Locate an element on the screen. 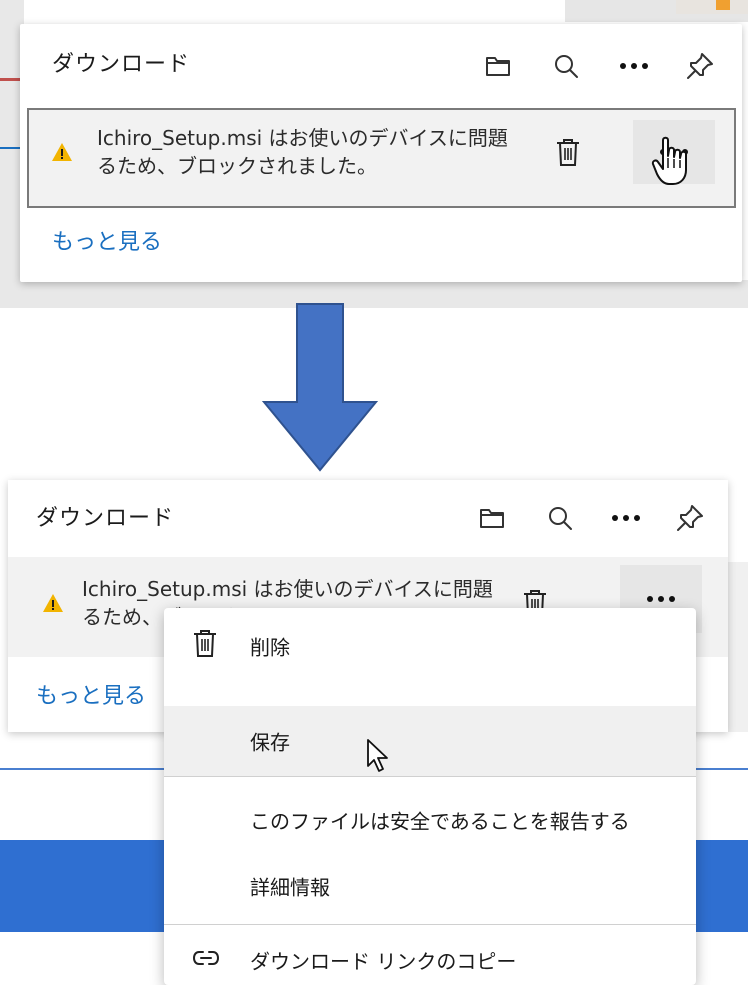 The width and height of the screenshot is (748, 985). hand-cursor-icon is located at coordinates (671, 164).